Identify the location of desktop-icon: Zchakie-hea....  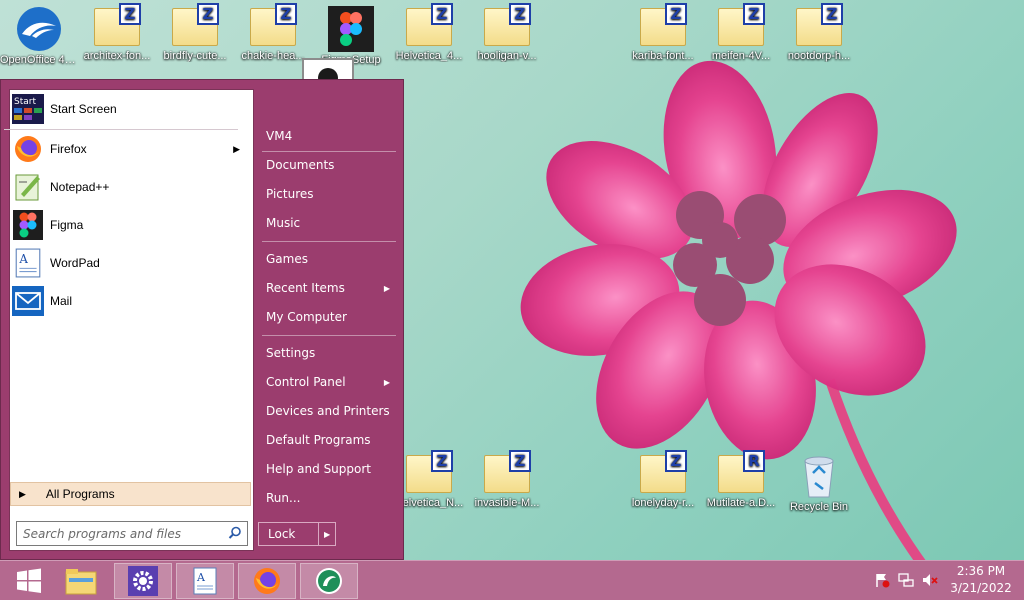
(273, 31).